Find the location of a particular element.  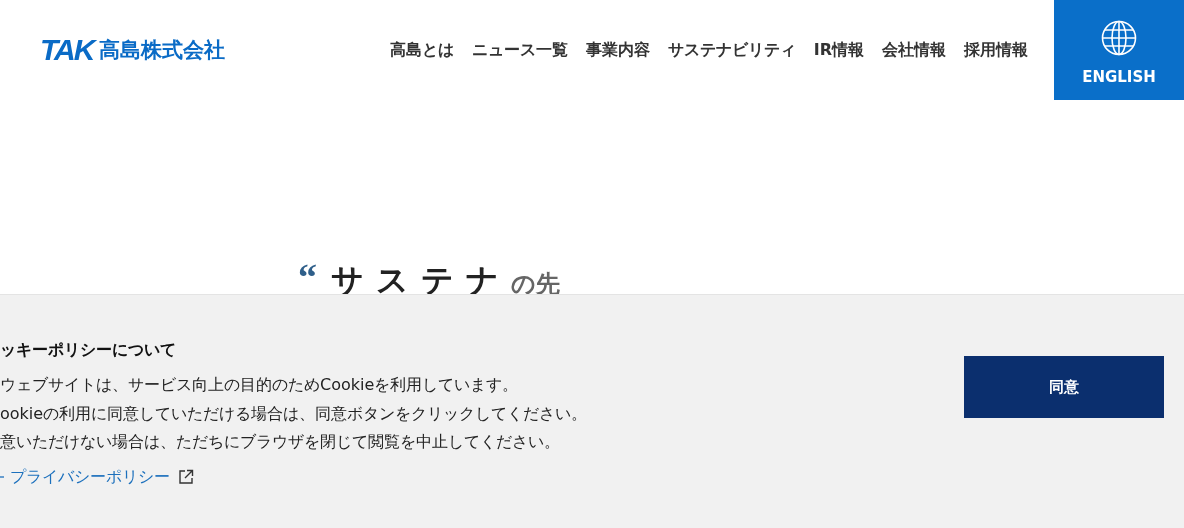

nav-link: 会社情報 is located at coordinates (914, 50).